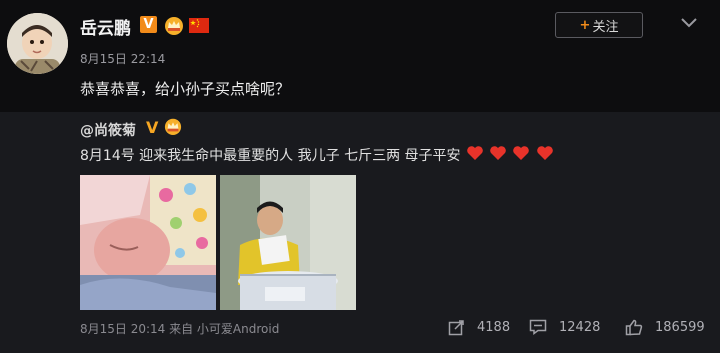  What do you see at coordinates (105, 26) in the screenshot?
I see `poster-name: 岳云鹏` at bounding box center [105, 26].